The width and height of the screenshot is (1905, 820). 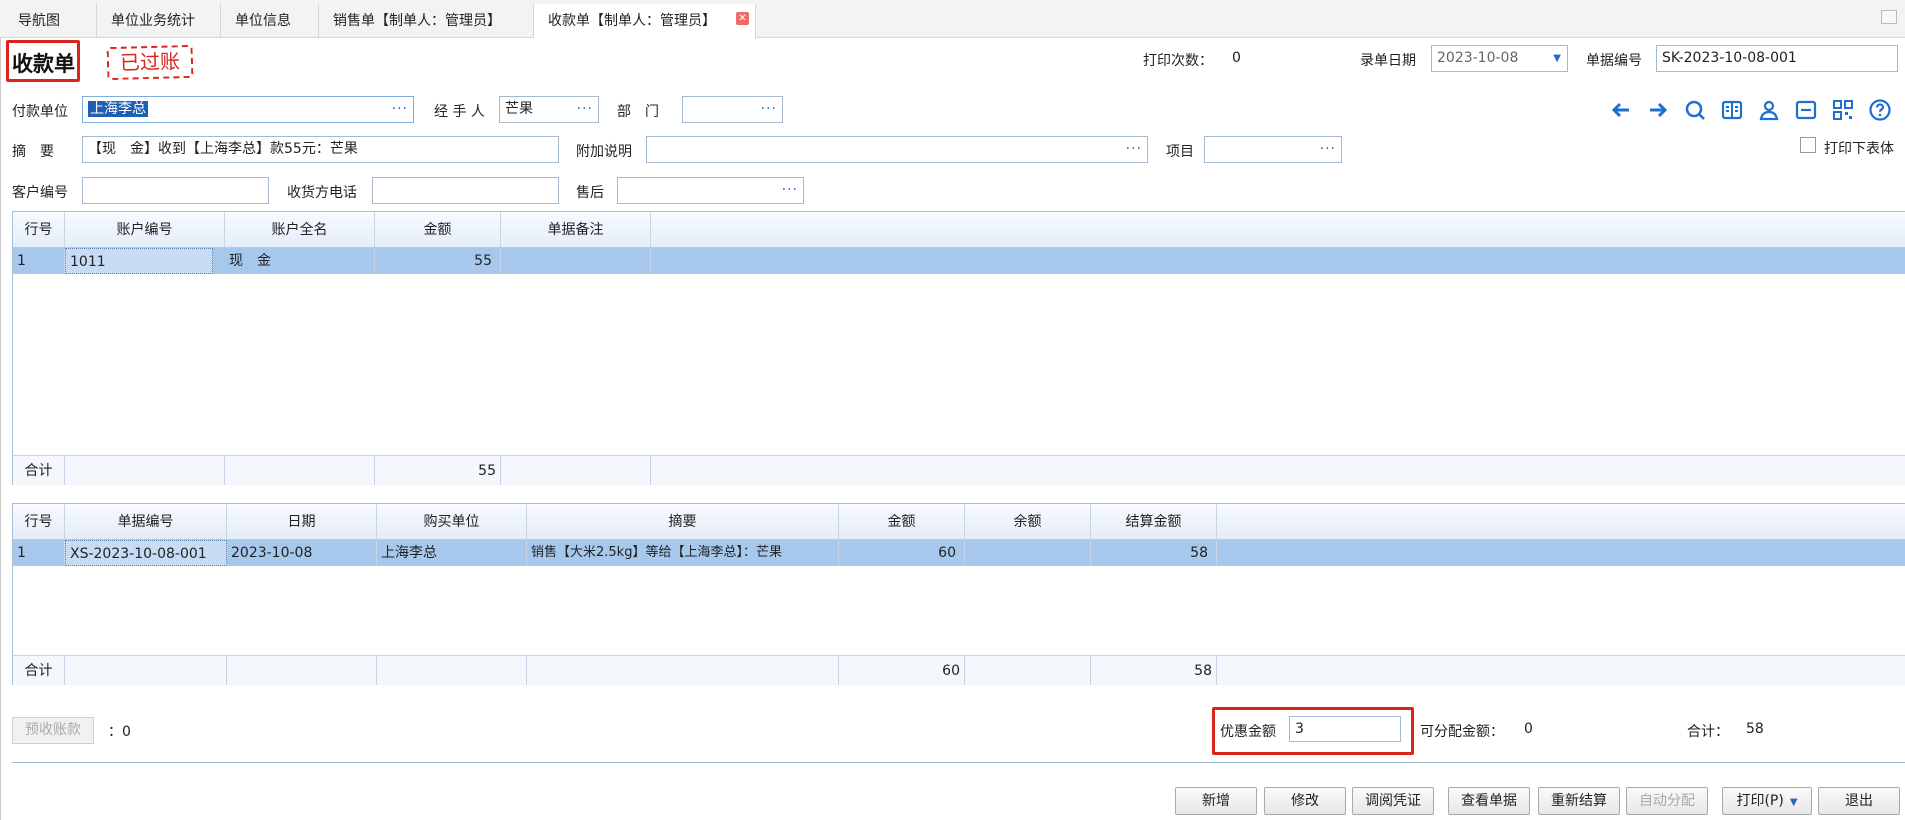 I want to click on project-label: 项目, so click(x=1180, y=152).